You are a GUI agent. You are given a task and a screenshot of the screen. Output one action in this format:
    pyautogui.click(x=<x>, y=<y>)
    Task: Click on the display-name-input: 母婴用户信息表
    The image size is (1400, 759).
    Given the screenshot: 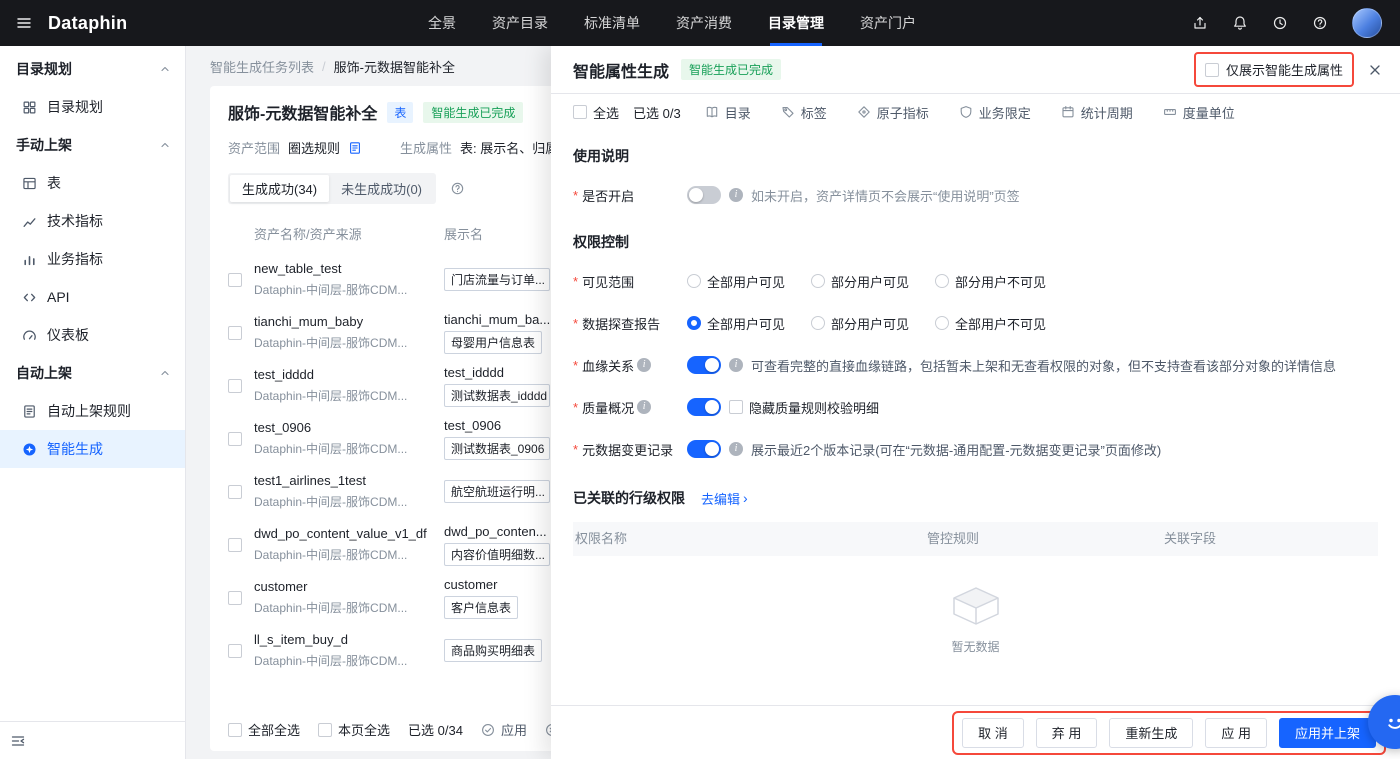 What is the action you would take?
    pyautogui.click(x=493, y=342)
    